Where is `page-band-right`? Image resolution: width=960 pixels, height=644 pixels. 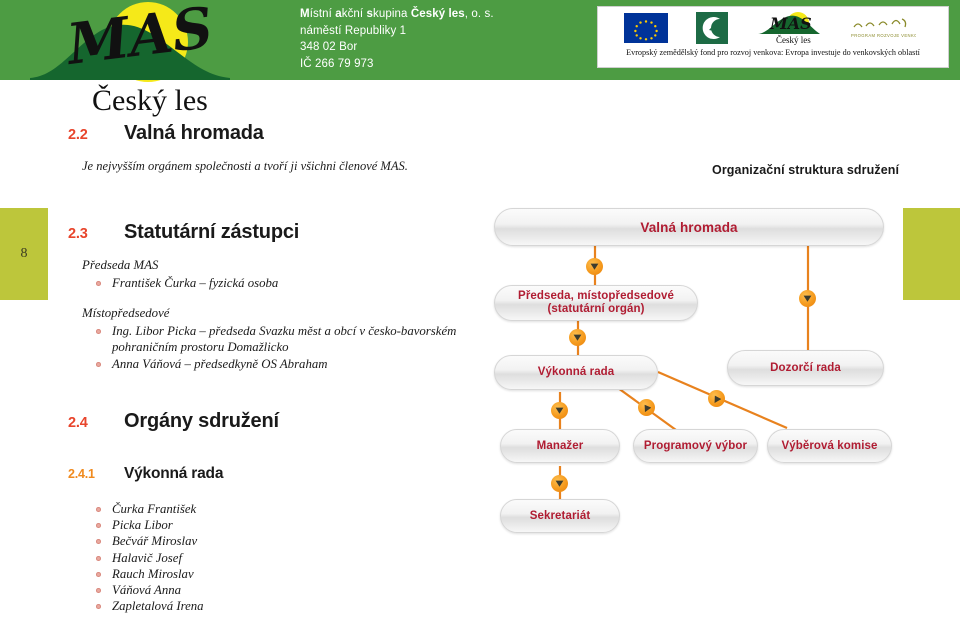 page-band-right is located at coordinates (931, 254).